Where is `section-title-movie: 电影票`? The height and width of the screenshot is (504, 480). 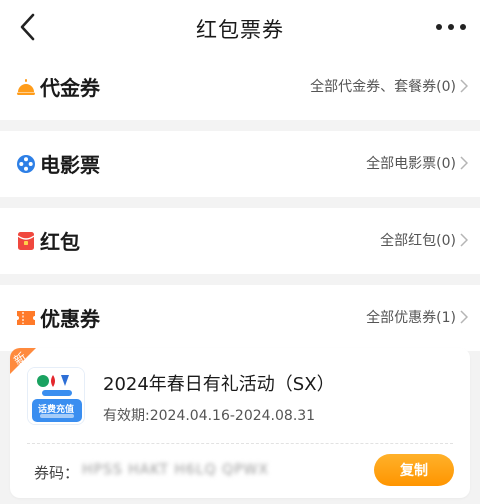 section-title-movie: 电影票 is located at coordinates (70, 165).